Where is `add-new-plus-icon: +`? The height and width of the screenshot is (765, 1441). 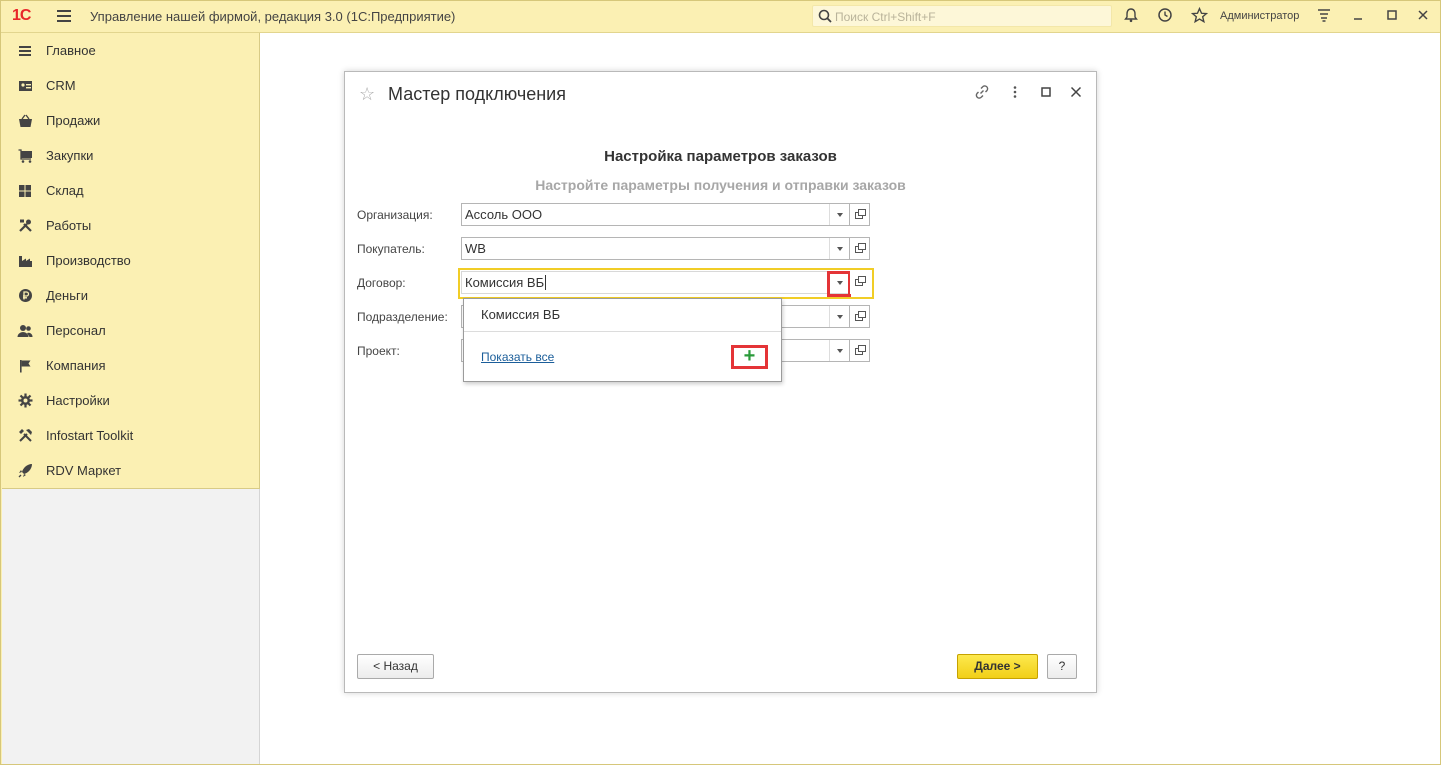 add-new-plus-icon: + is located at coordinates (749, 357).